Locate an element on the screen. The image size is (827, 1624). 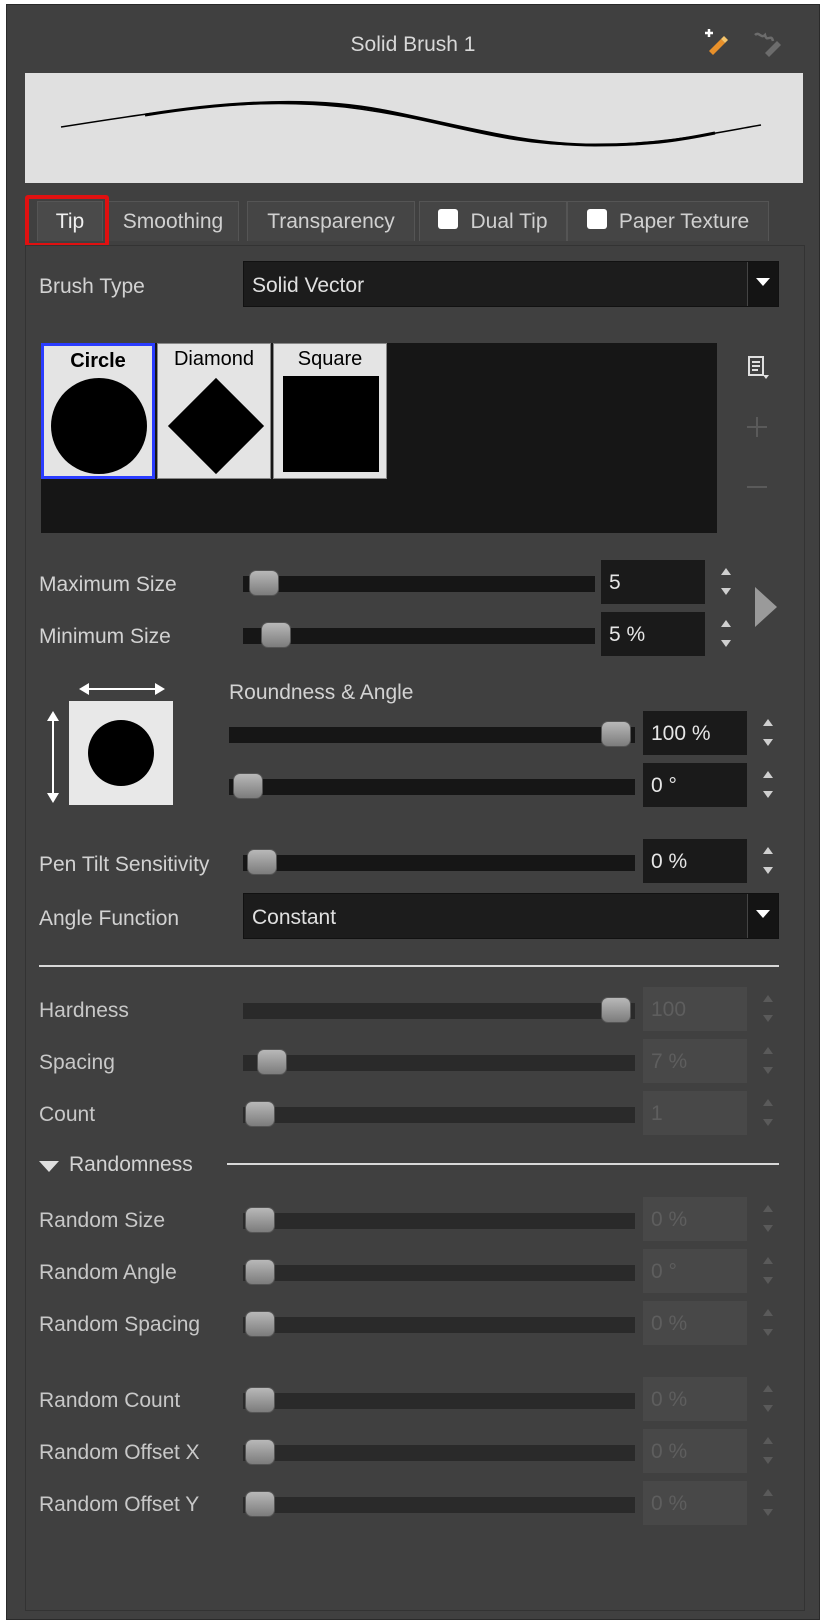
max-size-field: 5 is located at coordinates (653, 582).